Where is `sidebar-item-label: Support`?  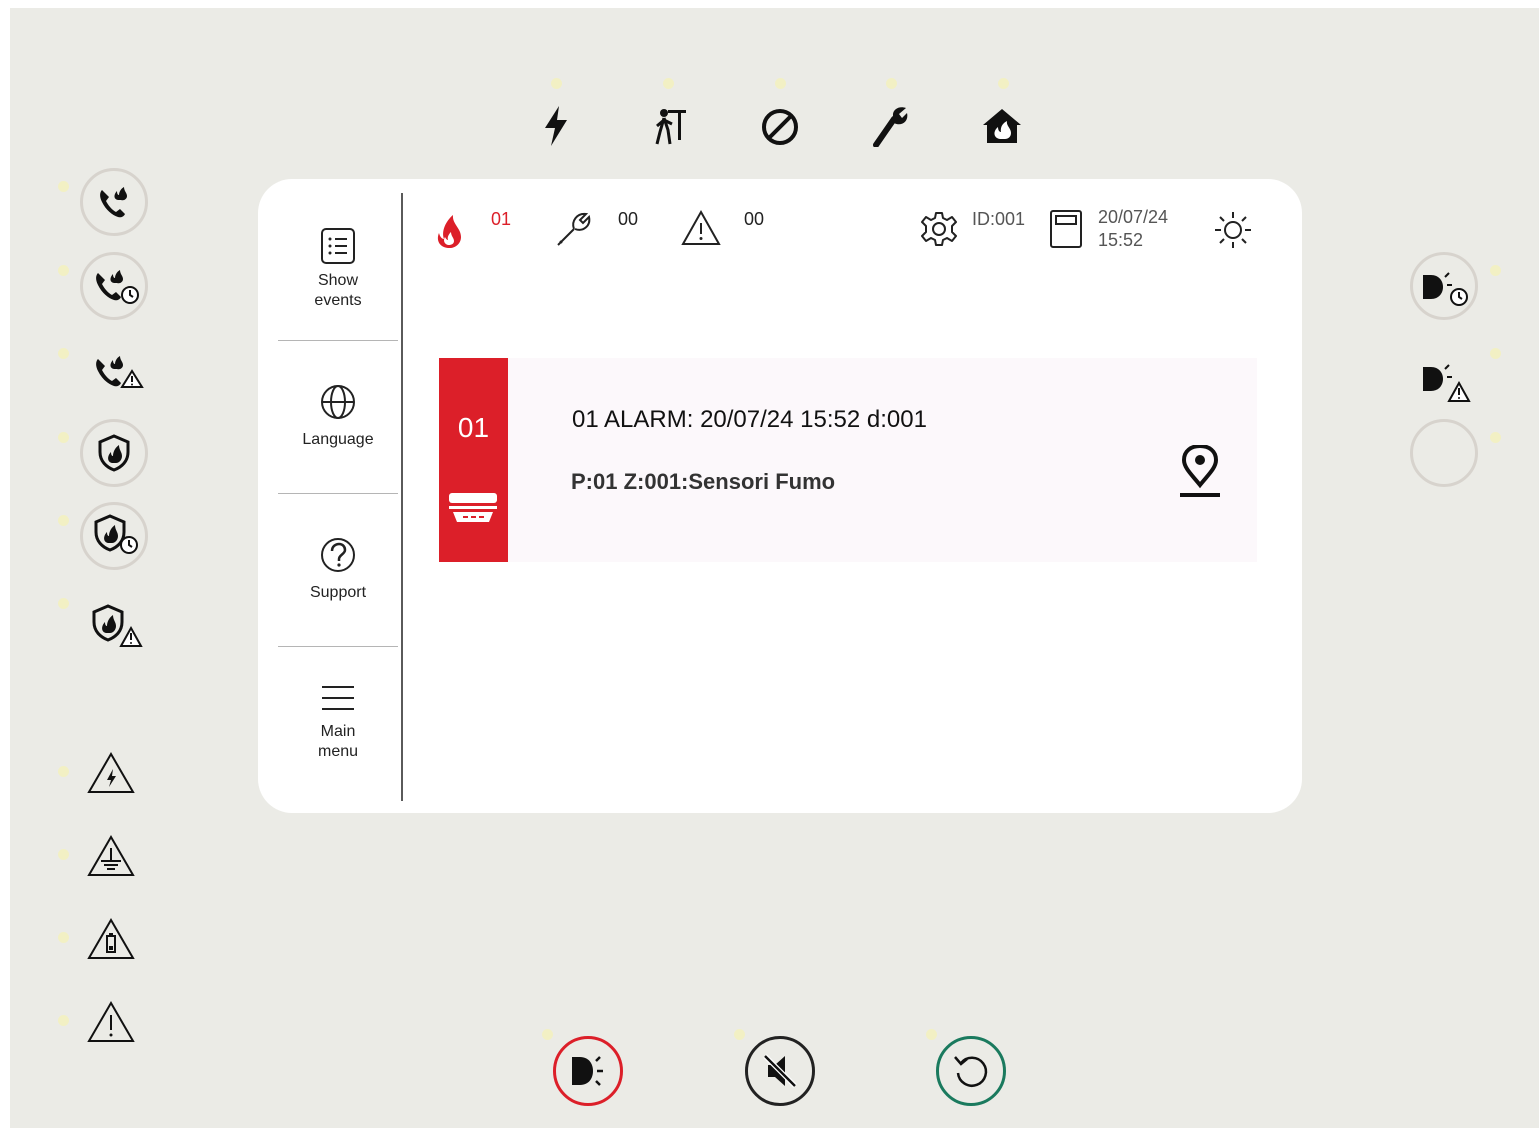
sidebar-item-label: Support is located at coordinates (338, 592).